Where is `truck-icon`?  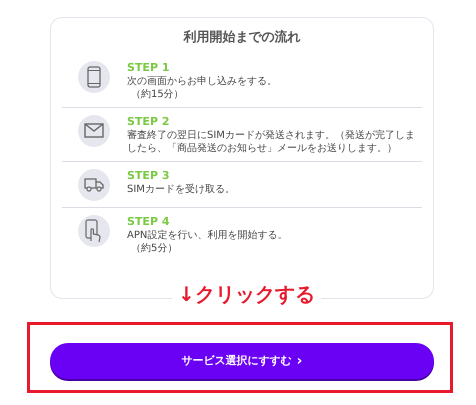
truck-icon is located at coordinates (94, 184).